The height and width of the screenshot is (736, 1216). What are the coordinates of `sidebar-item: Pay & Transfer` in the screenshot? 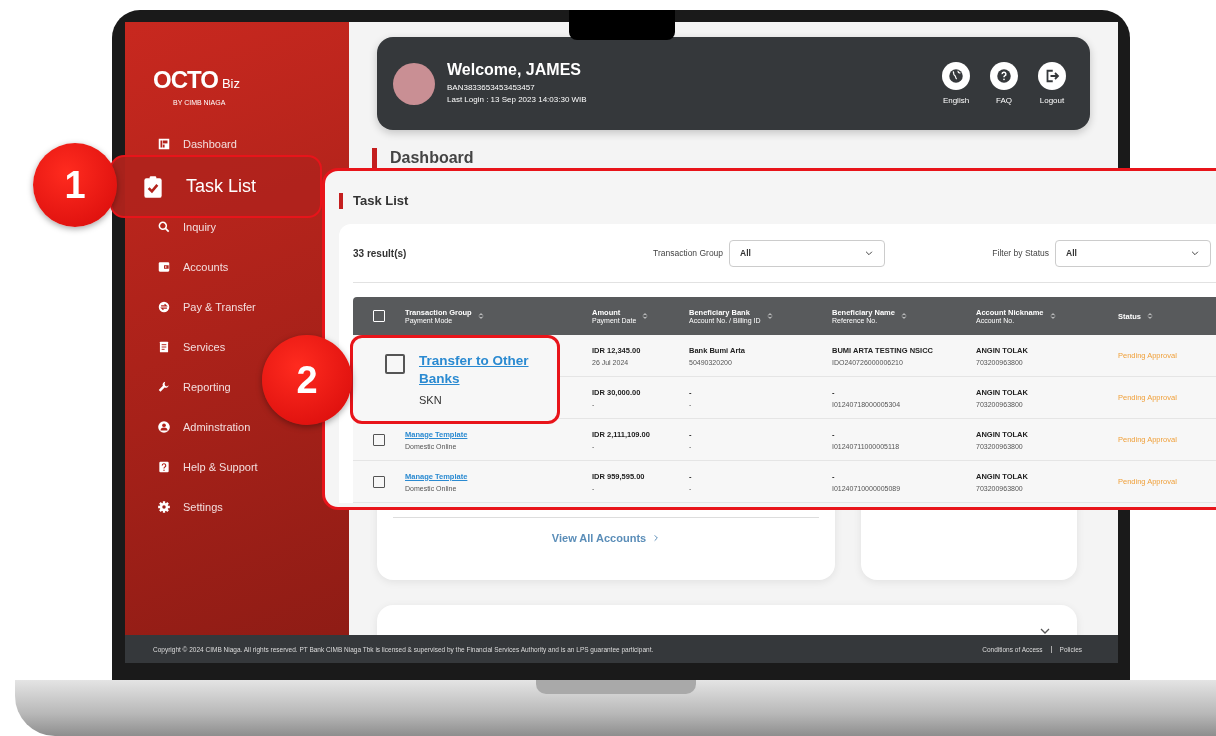 It's located at (190, 307).